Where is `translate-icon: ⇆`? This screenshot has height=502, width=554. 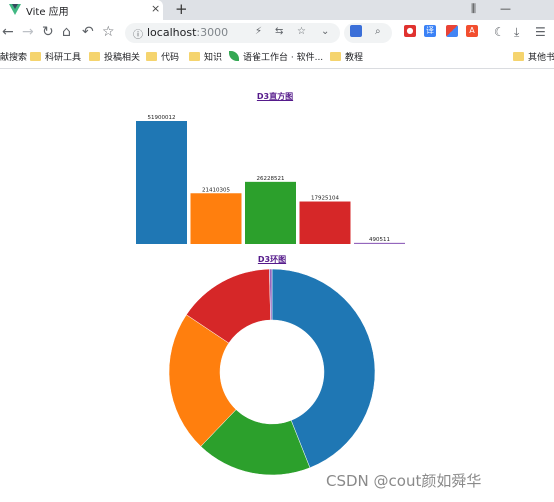
translate-icon: ⇆ is located at coordinates (279, 31).